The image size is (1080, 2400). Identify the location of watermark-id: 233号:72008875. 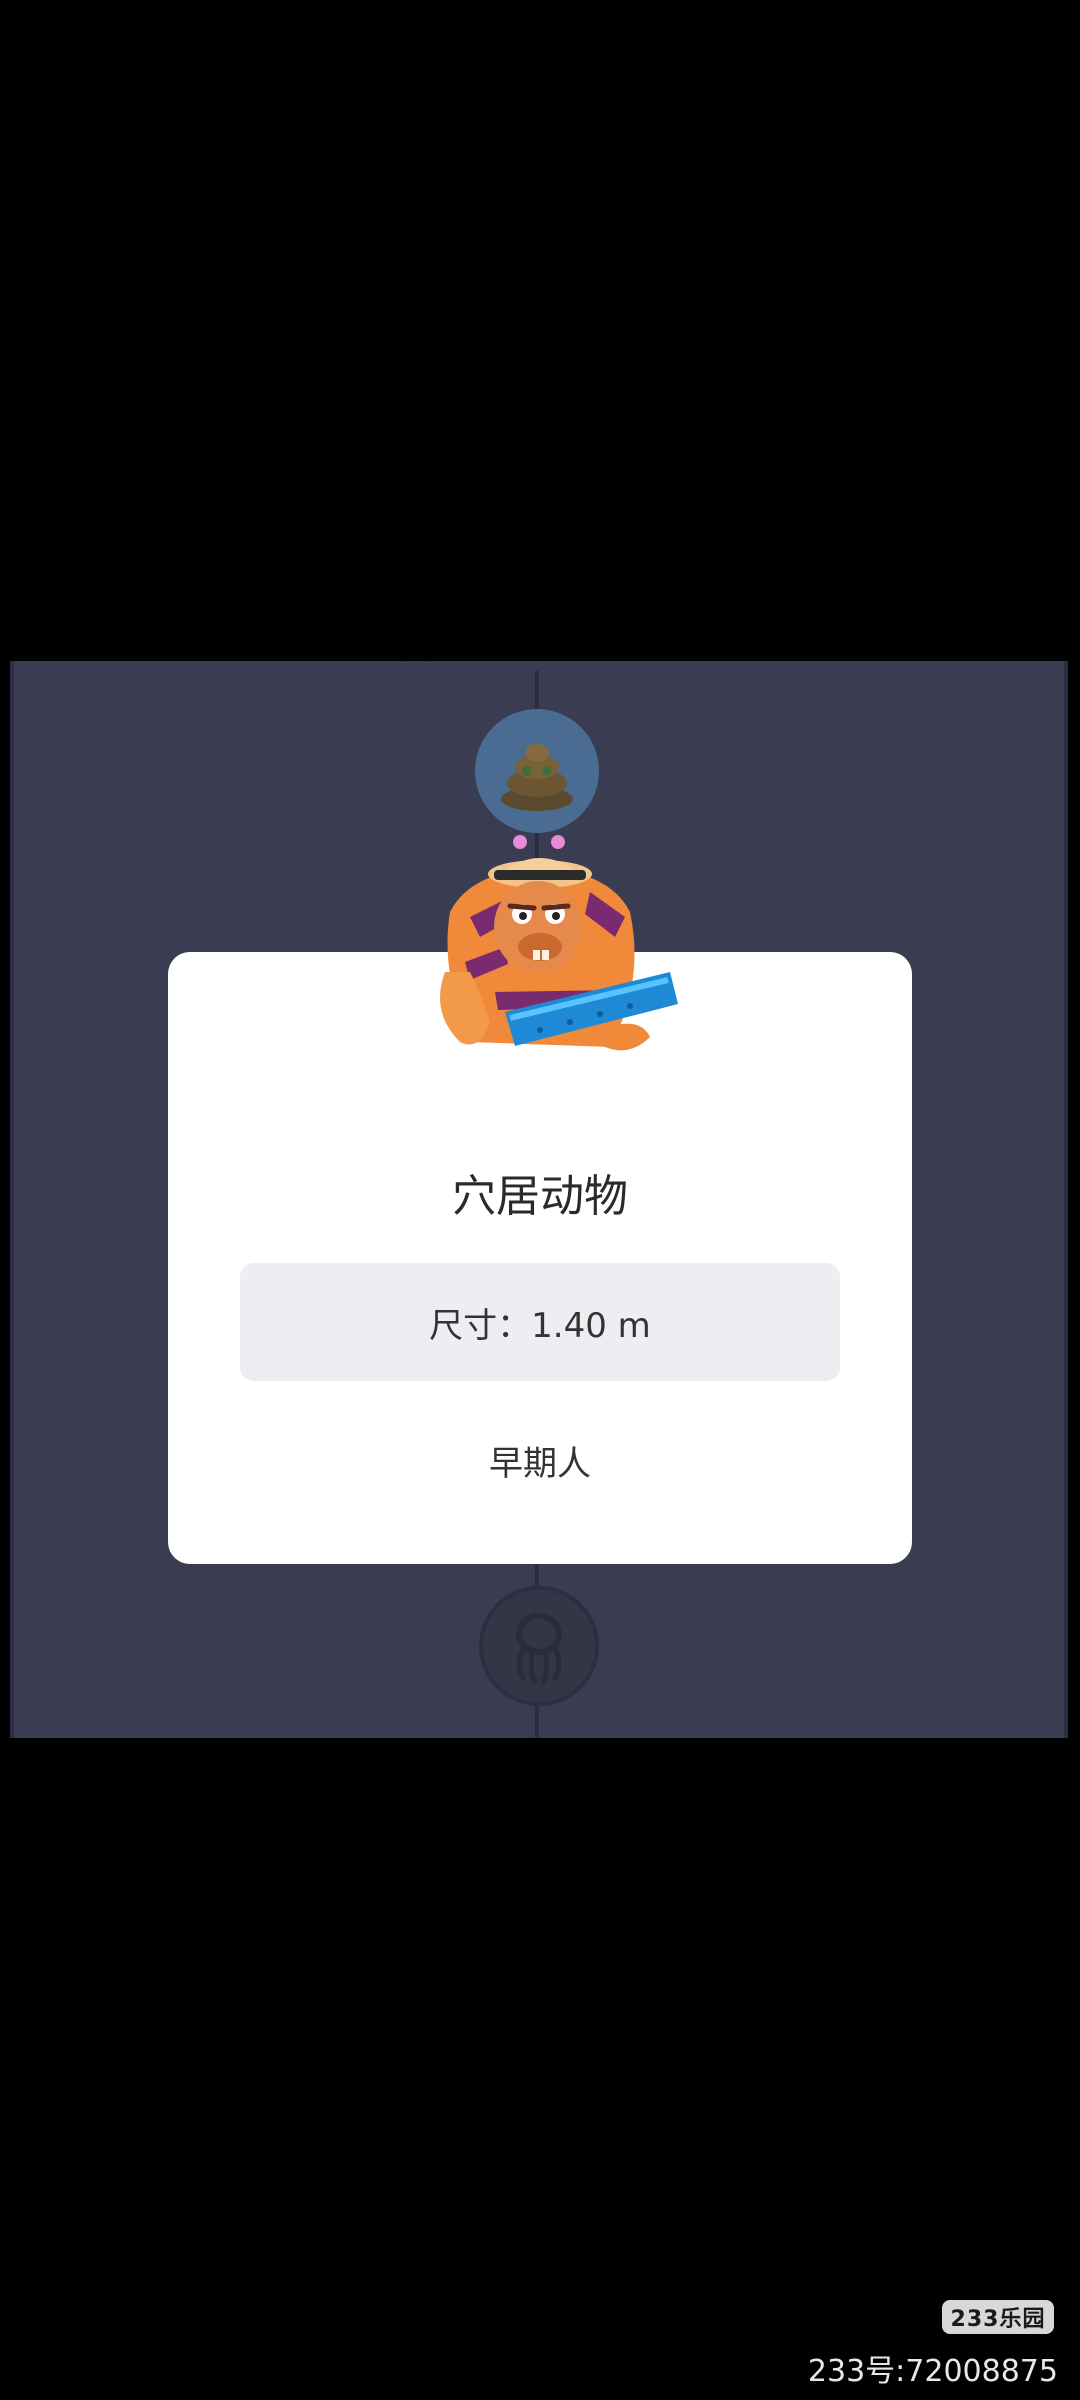
(932, 2371).